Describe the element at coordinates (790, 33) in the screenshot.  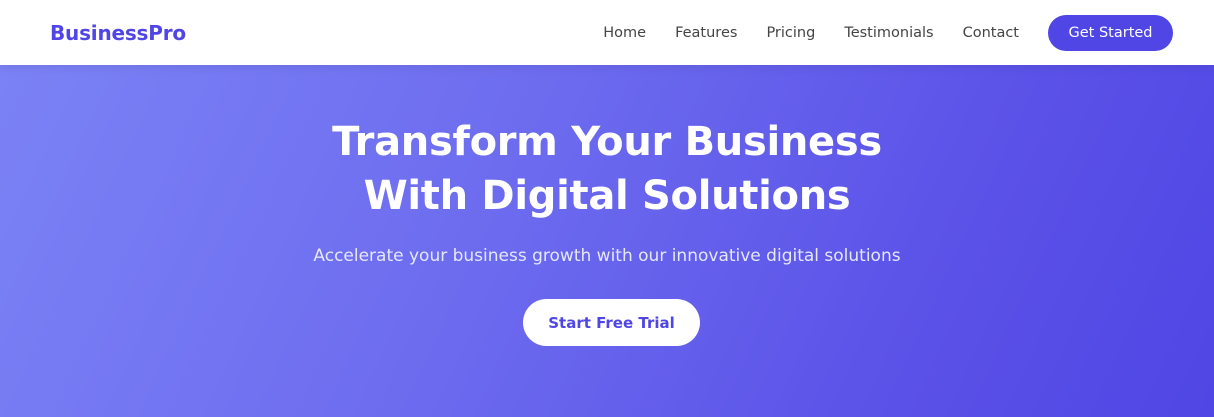
I see `nav-link-pricing: Pricing` at that location.